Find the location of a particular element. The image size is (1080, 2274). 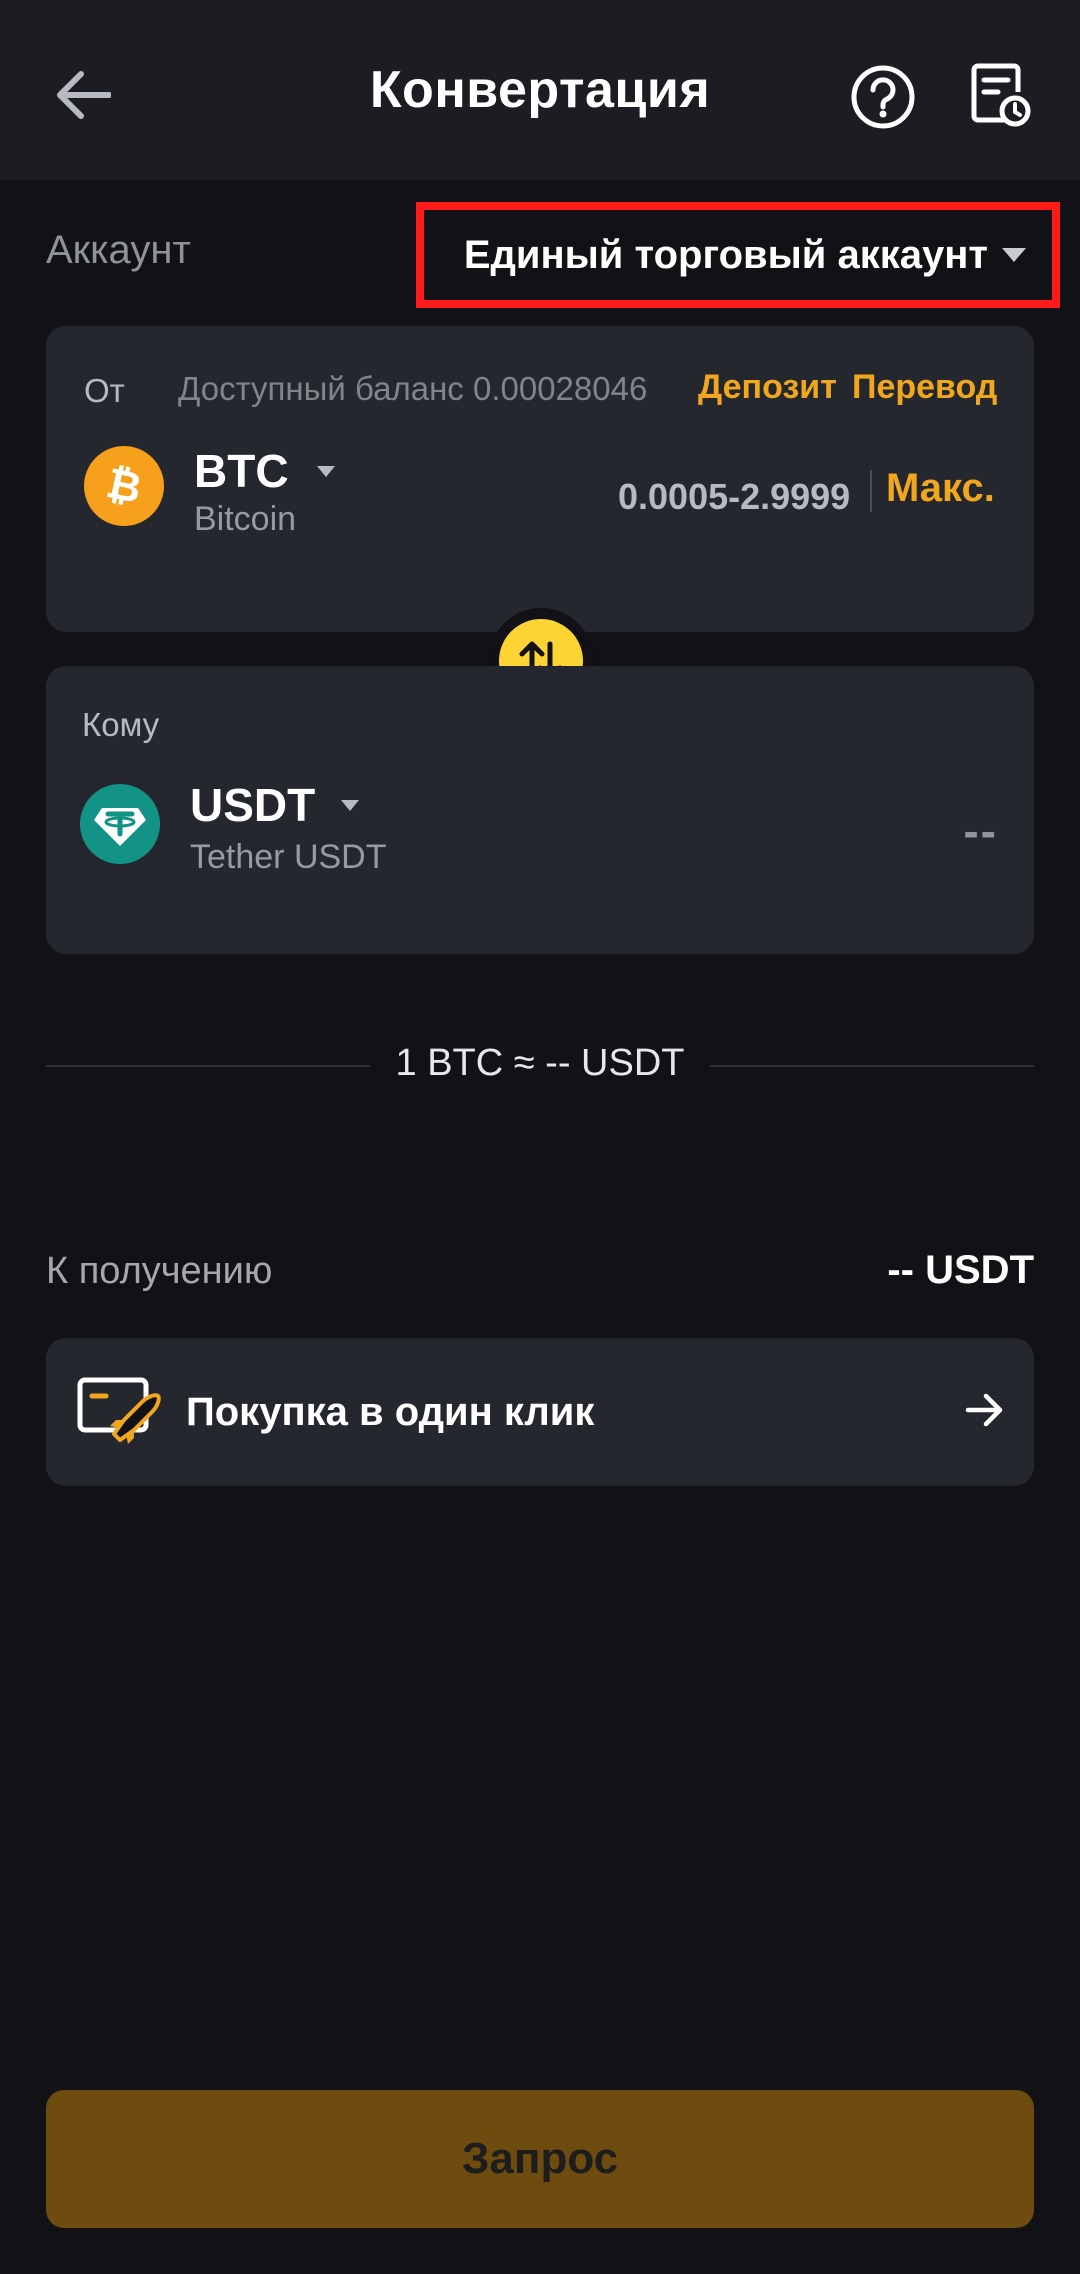

account-selected-value: Единый торговый аккаунт is located at coordinates (725, 254).